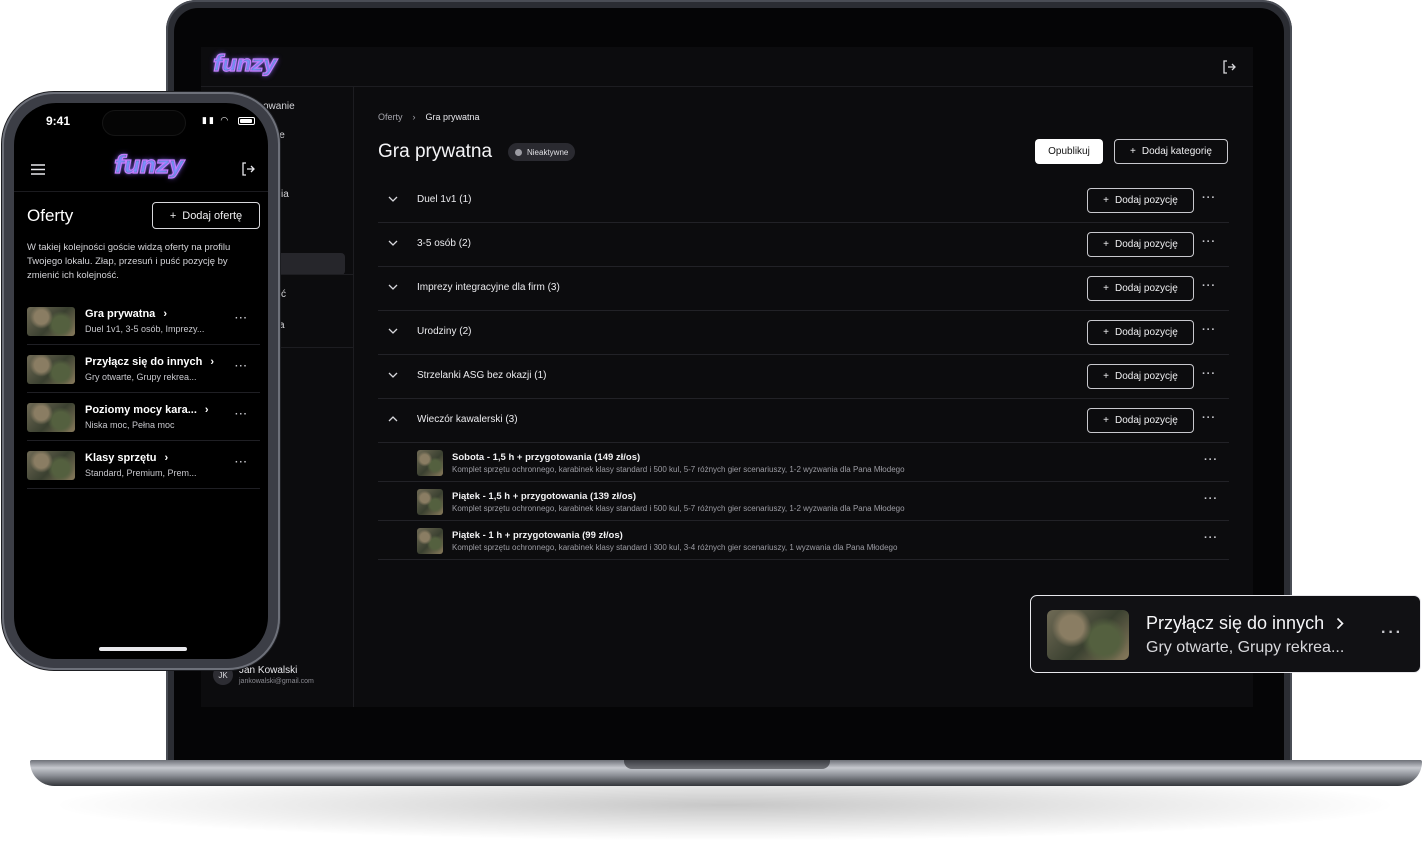 The height and width of the screenshot is (862, 1423). I want to click on dynamic-island, so click(144, 123).